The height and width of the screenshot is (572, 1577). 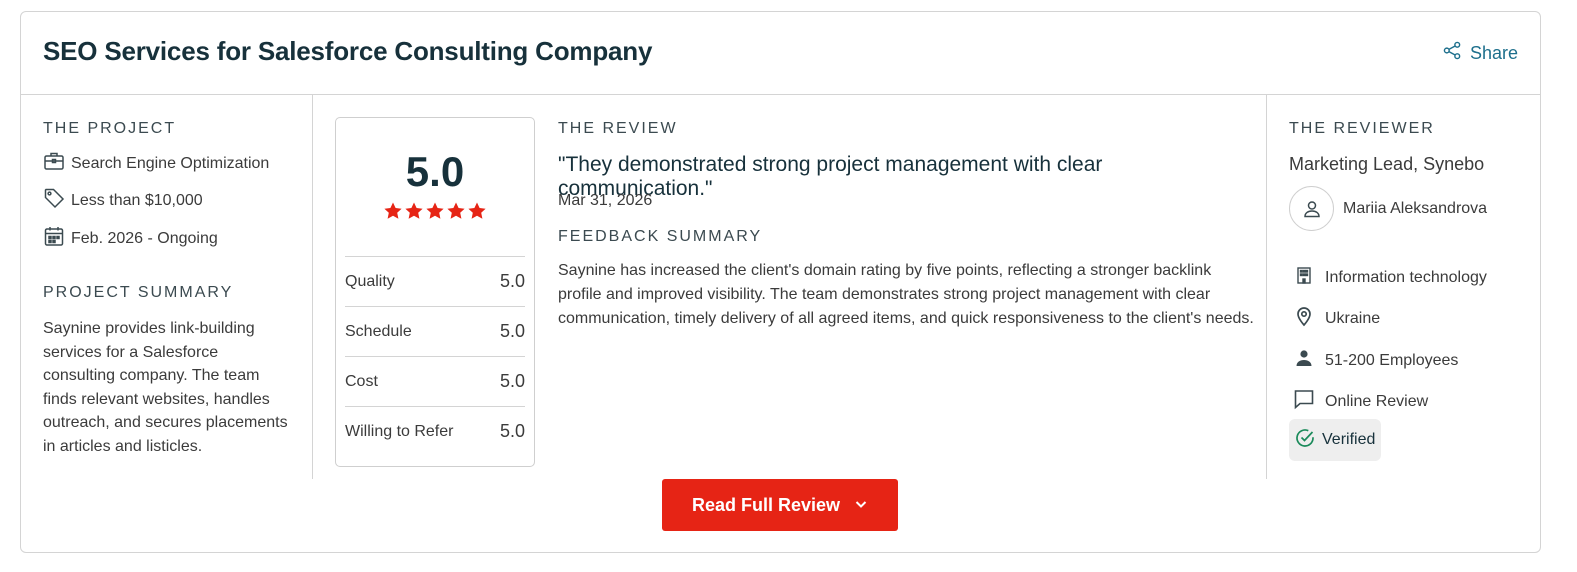 I want to click on rating-row-schedule: Schedule 5.0, so click(x=435, y=331).